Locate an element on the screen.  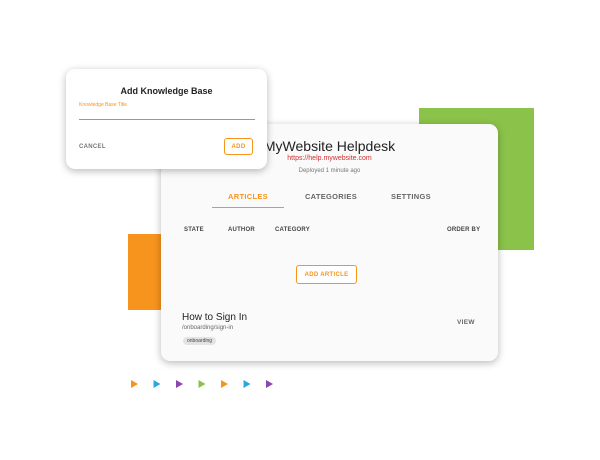
add-article-button: ADD ARTICLE is located at coordinates (326, 274).